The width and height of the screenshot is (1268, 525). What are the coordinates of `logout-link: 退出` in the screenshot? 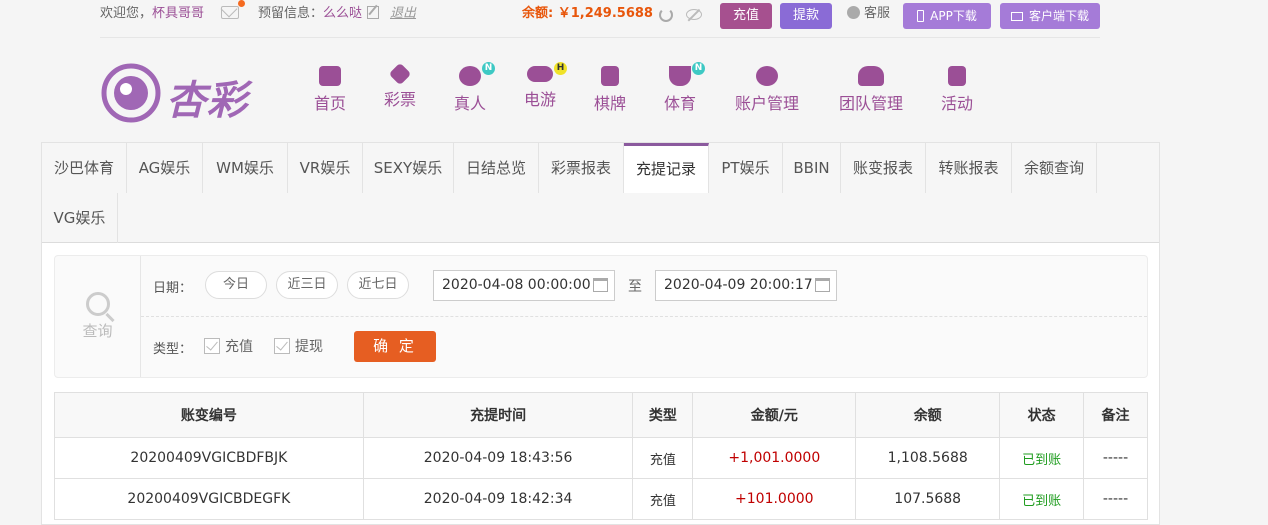 It's located at (403, 14).